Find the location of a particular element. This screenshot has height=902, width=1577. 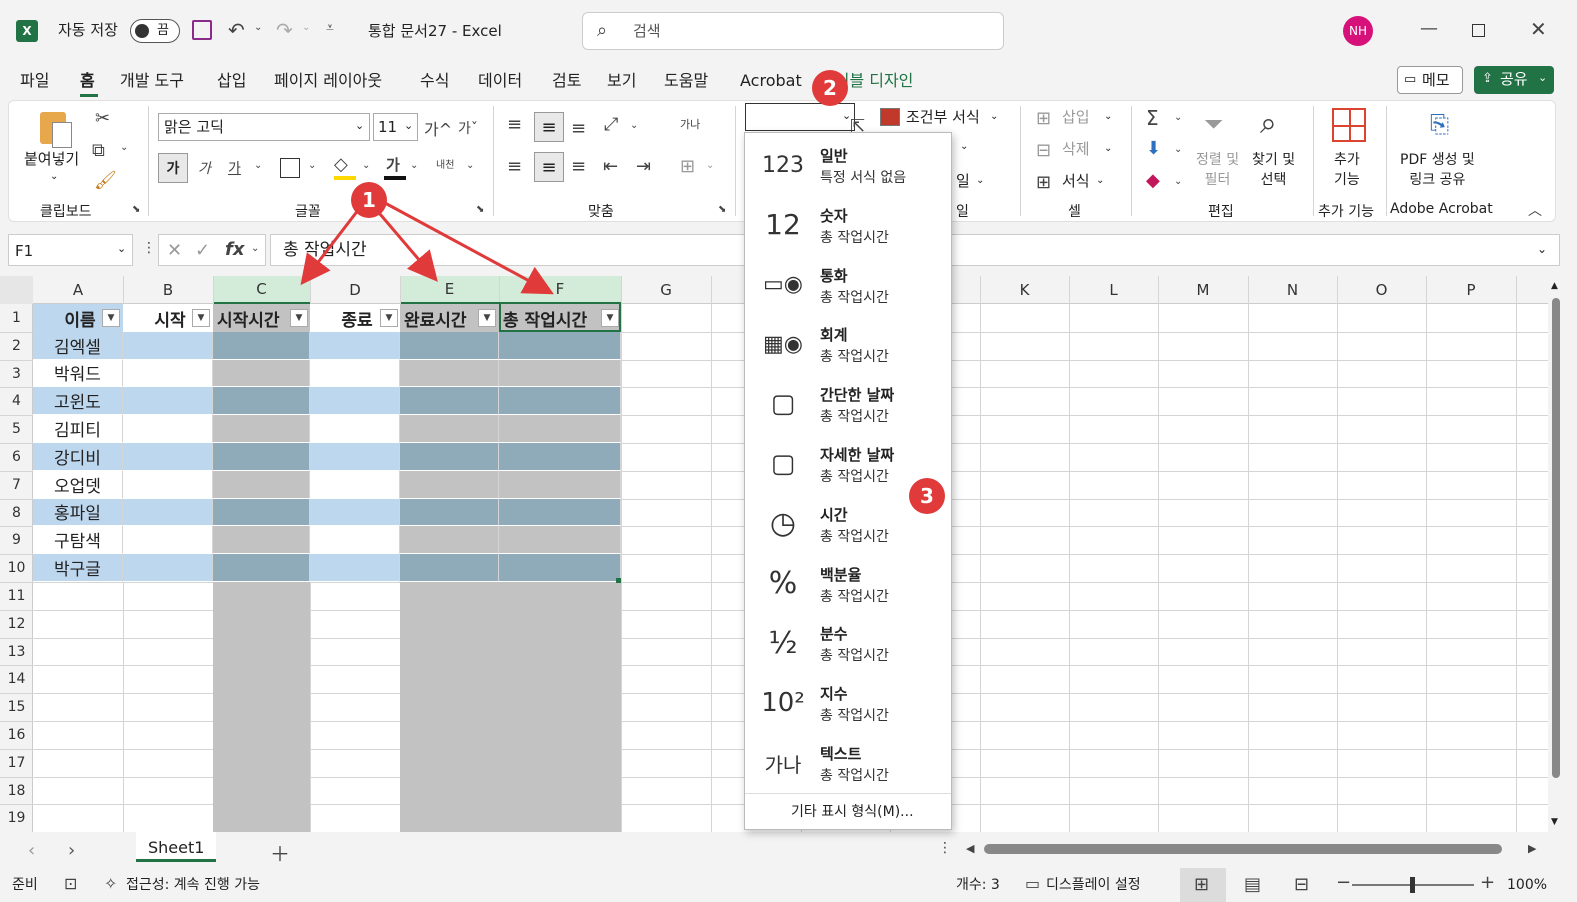

zoom-in-icon: + is located at coordinates (1487, 882).